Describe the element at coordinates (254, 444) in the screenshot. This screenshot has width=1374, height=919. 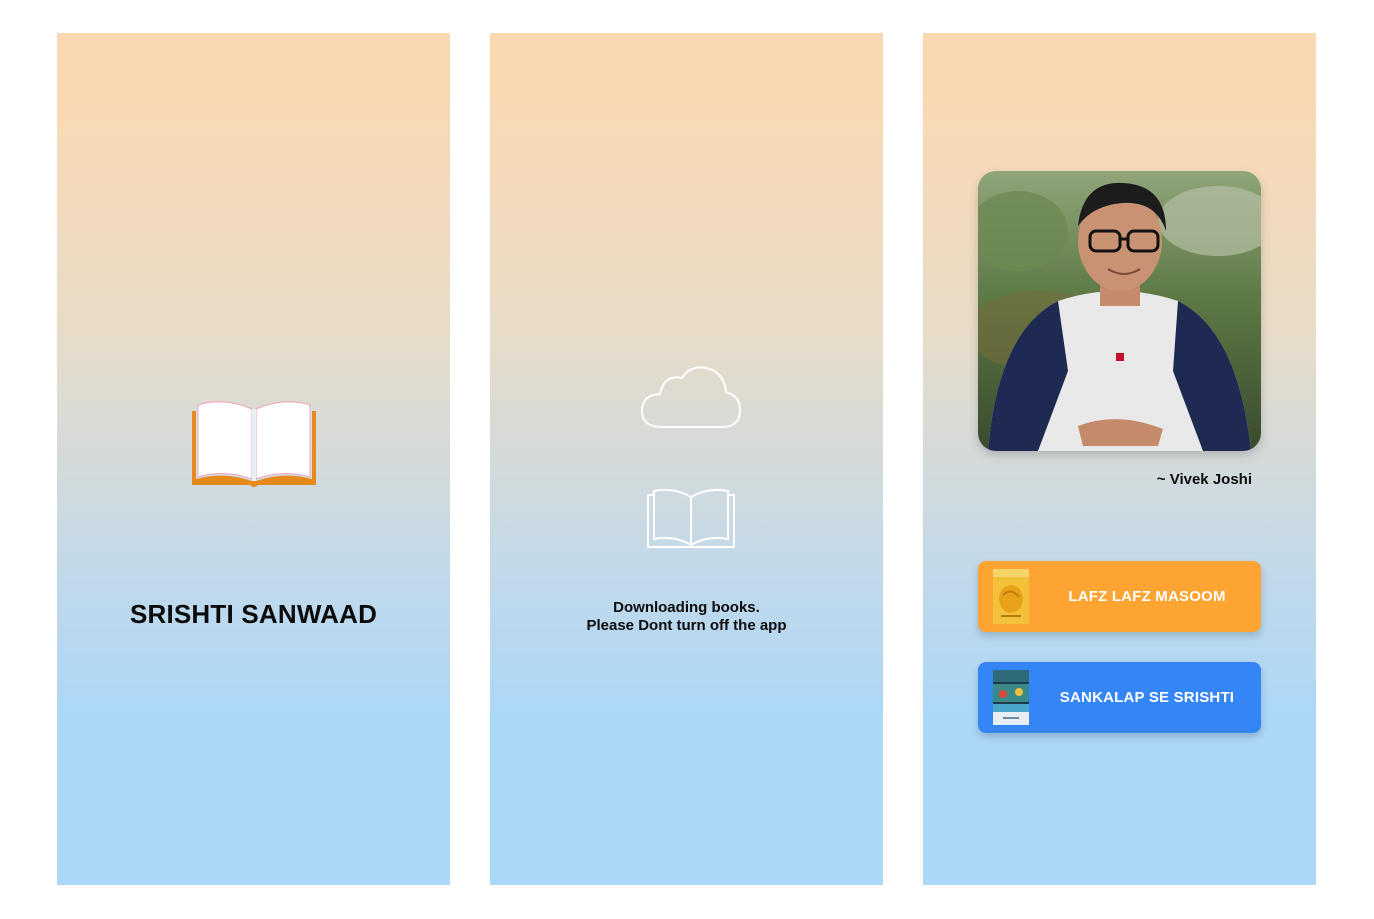
I see `open-book-icon` at that location.